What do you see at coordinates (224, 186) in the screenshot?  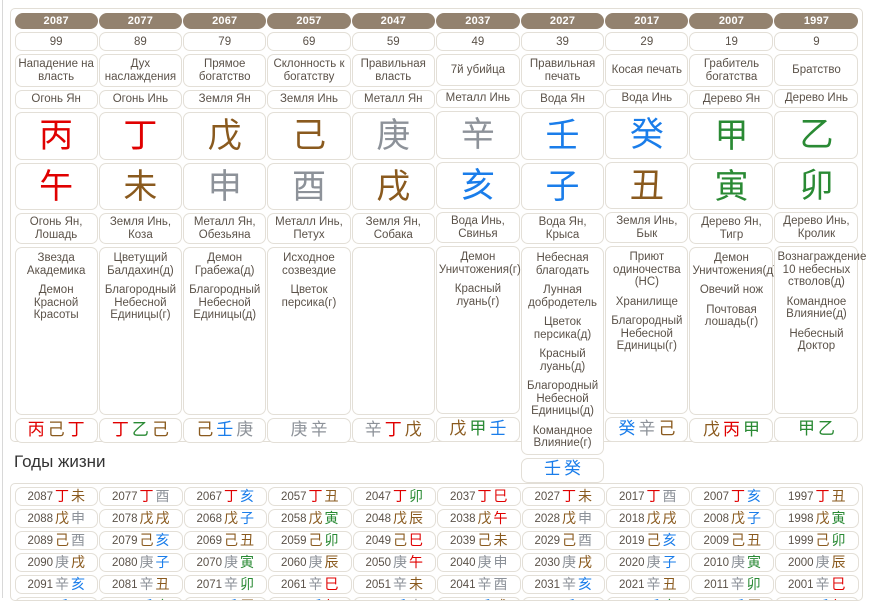 I see `pillar-earthly-branch: 申` at bounding box center [224, 186].